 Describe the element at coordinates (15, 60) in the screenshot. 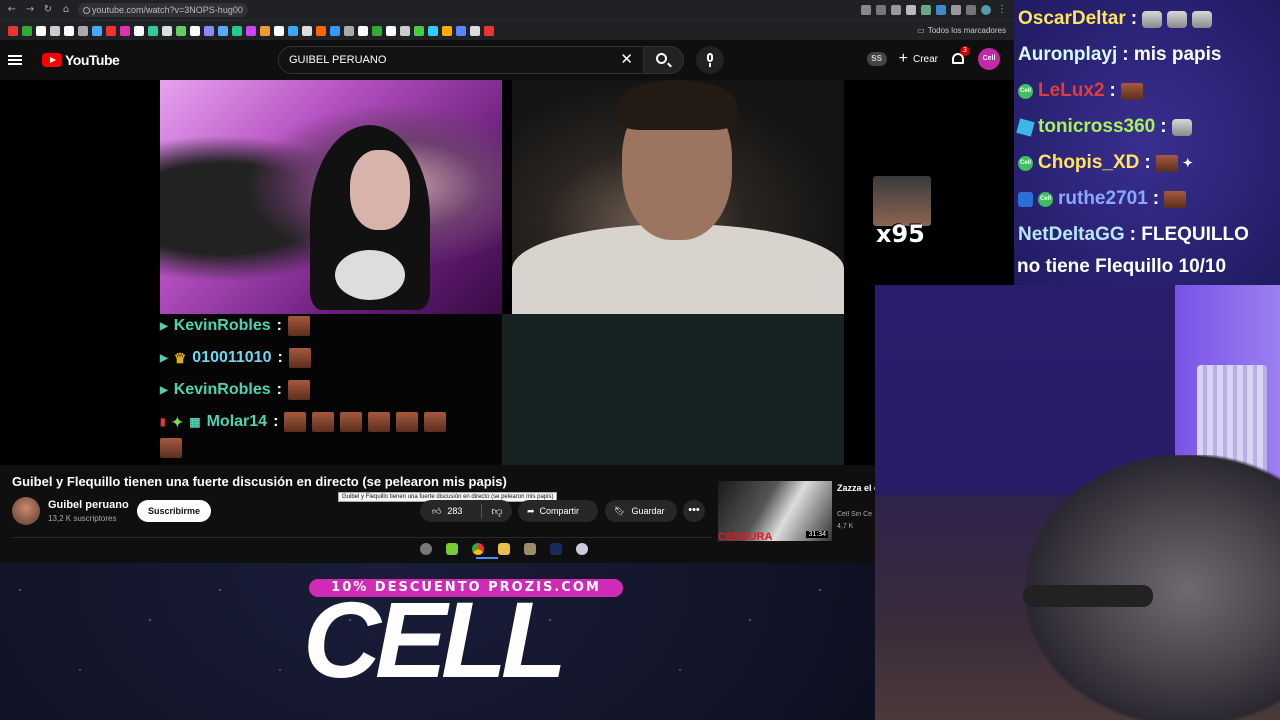

I see `hamburger-menu-icon` at that location.